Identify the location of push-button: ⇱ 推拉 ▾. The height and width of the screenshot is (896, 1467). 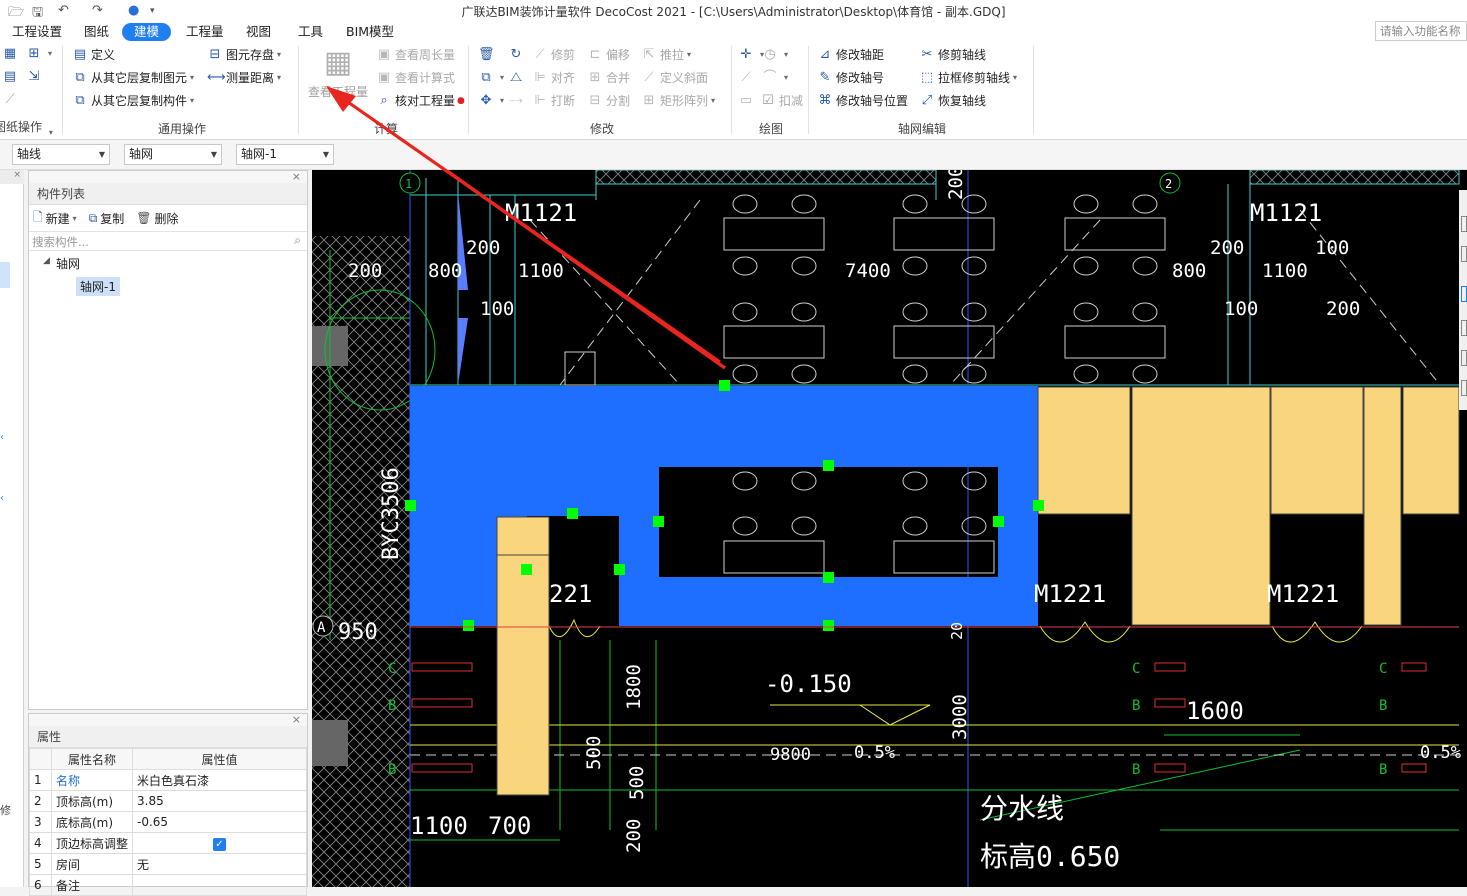
(666, 55).